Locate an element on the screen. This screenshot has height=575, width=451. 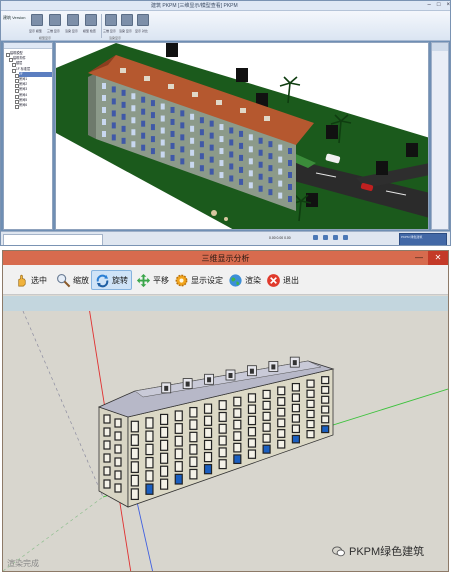
pan-button: 平移 is located at coordinates (152, 280).